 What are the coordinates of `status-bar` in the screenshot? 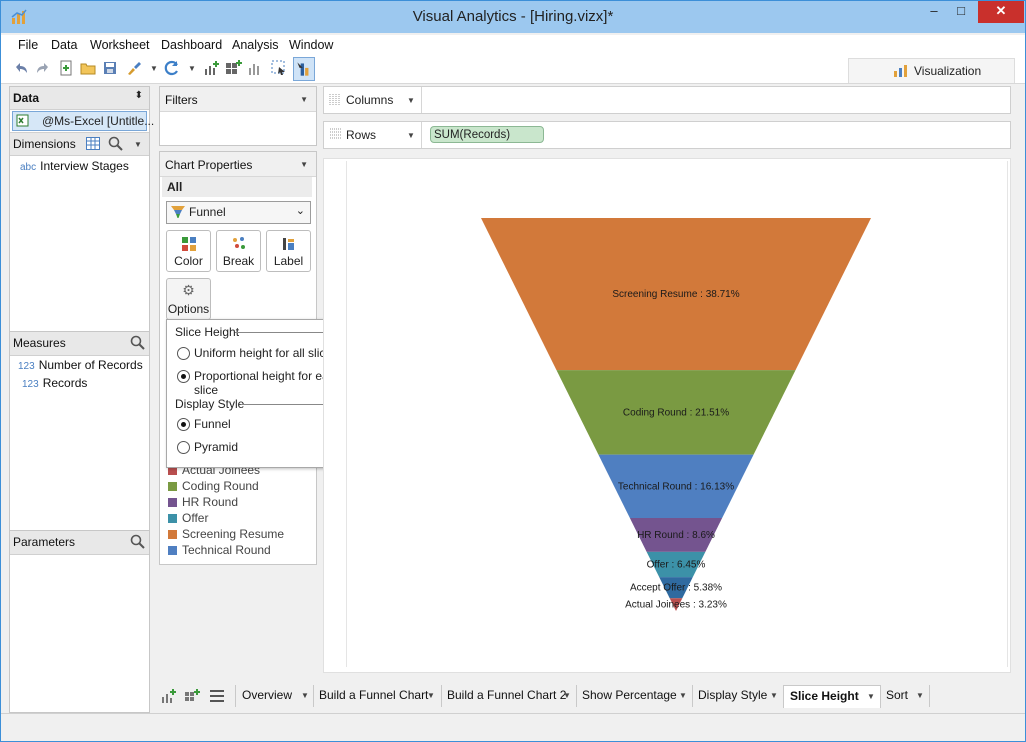 It's located at (513, 727).